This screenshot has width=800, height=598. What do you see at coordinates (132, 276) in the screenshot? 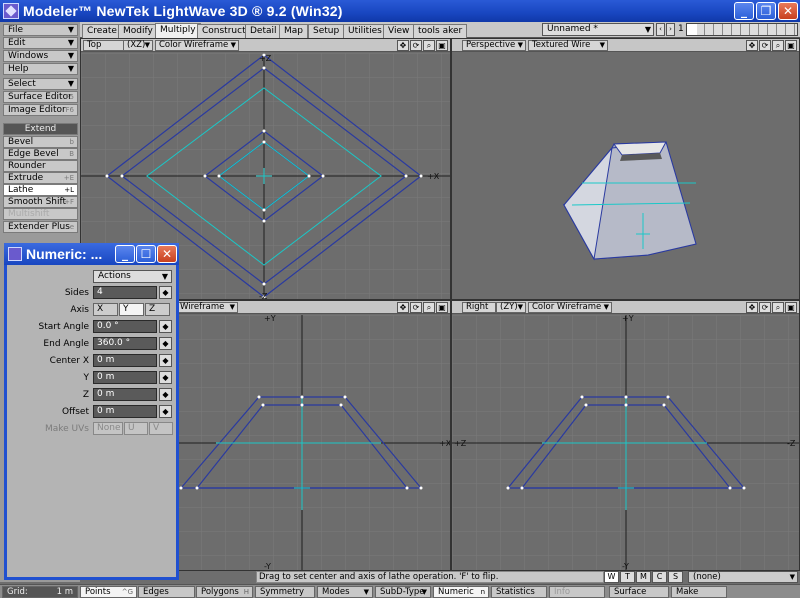
I see `actions-dropdown: Actions ▼` at bounding box center [132, 276].